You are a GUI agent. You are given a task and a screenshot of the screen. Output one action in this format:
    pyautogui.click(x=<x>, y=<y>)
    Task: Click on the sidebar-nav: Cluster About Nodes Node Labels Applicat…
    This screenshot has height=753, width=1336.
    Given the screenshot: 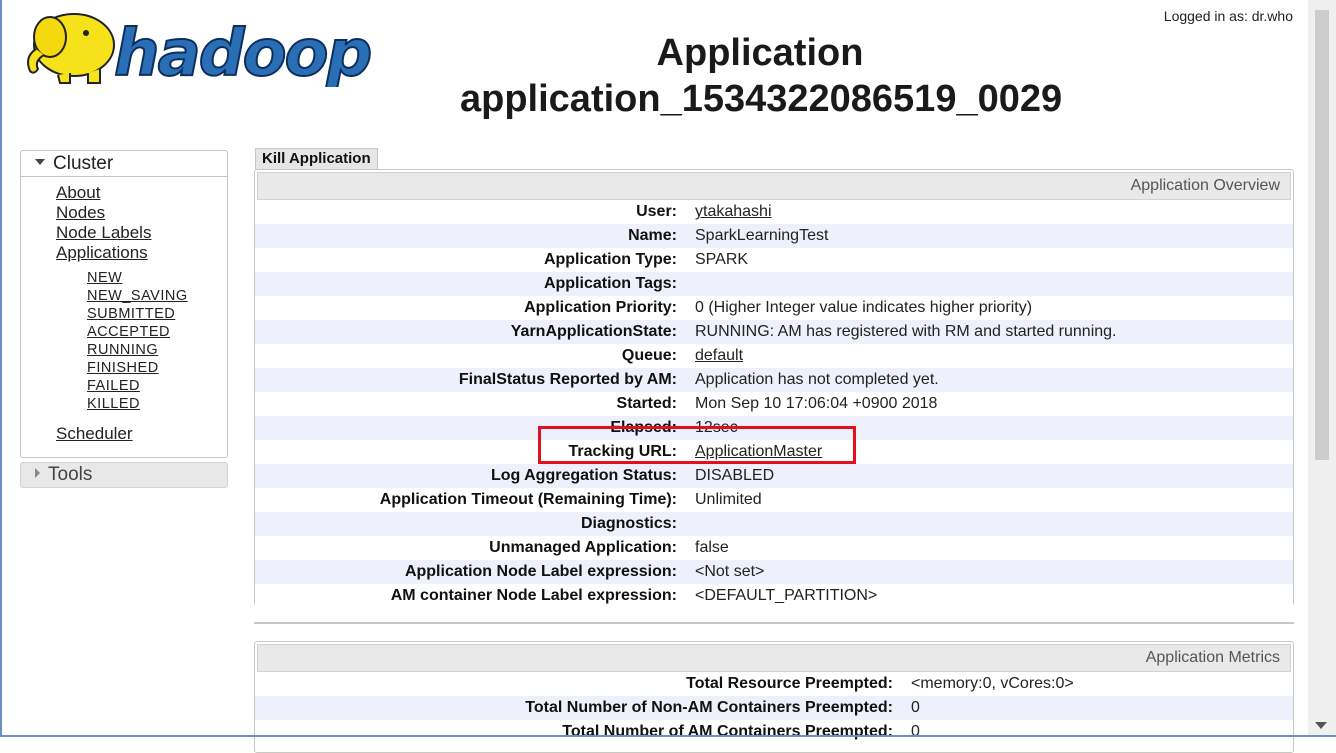 What is the action you would take?
    pyautogui.click(x=124, y=319)
    